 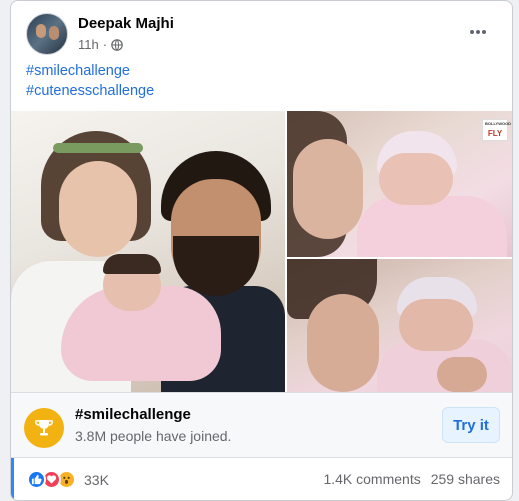 What do you see at coordinates (465, 479) in the screenshot?
I see `shares-count: 259 shares` at bounding box center [465, 479].